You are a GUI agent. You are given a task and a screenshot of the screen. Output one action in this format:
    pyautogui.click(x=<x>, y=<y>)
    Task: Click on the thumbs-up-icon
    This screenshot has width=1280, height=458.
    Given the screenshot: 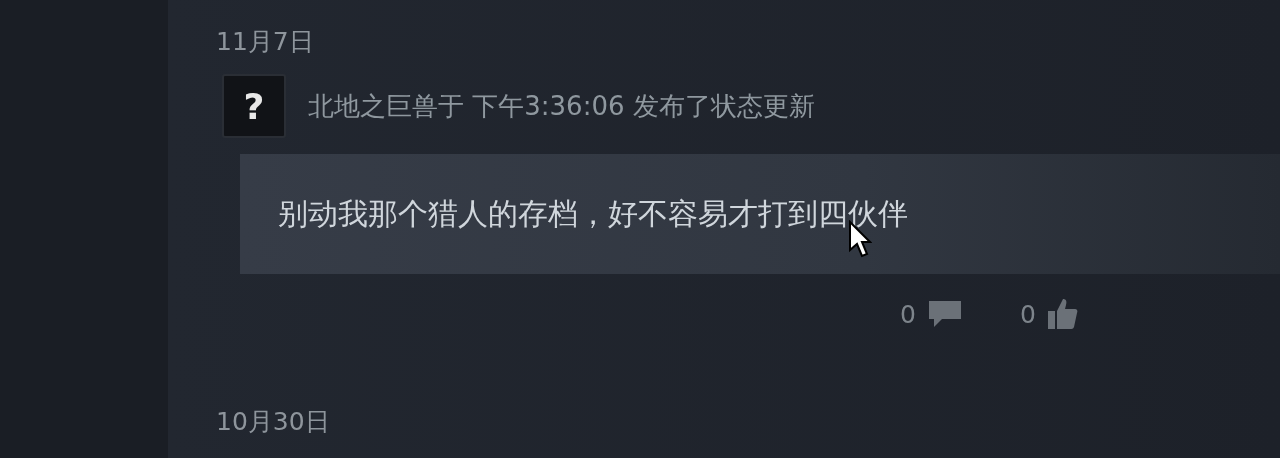 What is the action you would take?
    pyautogui.click(x=1061, y=314)
    